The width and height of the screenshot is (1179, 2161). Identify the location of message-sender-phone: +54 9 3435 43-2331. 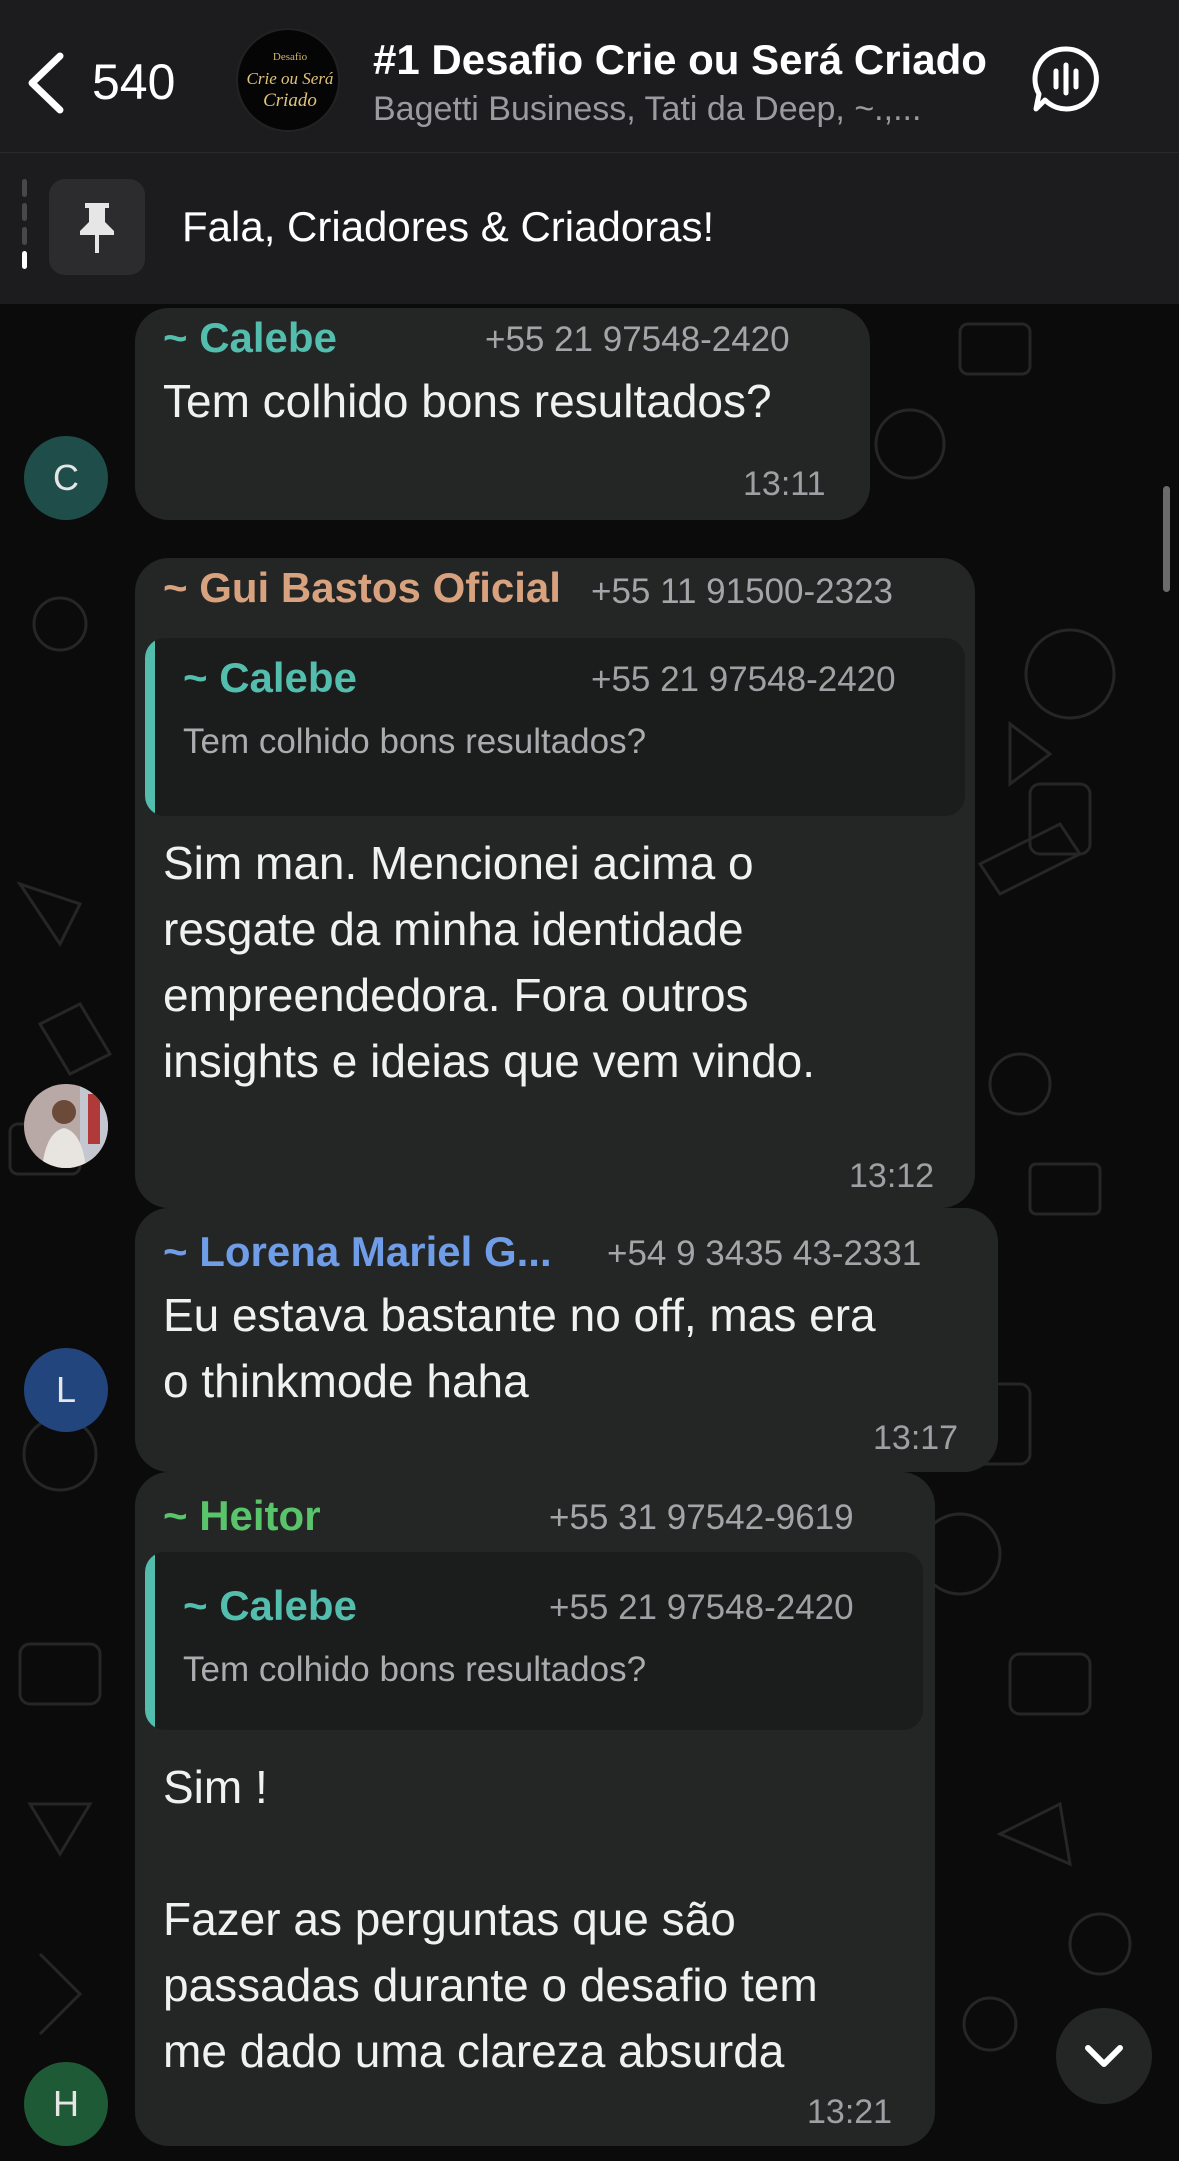
(764, 1253).